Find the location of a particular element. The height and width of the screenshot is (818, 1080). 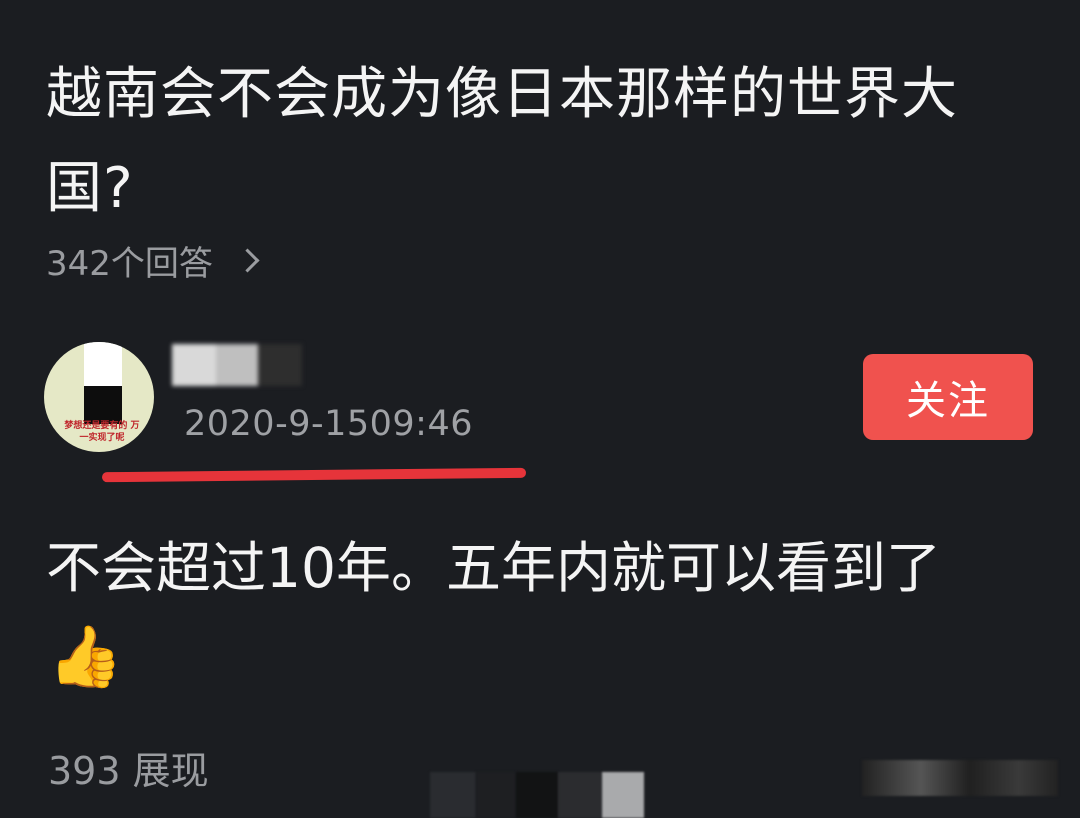

thumbs-up-icon: 👍 is located at coordinates (85, 657).